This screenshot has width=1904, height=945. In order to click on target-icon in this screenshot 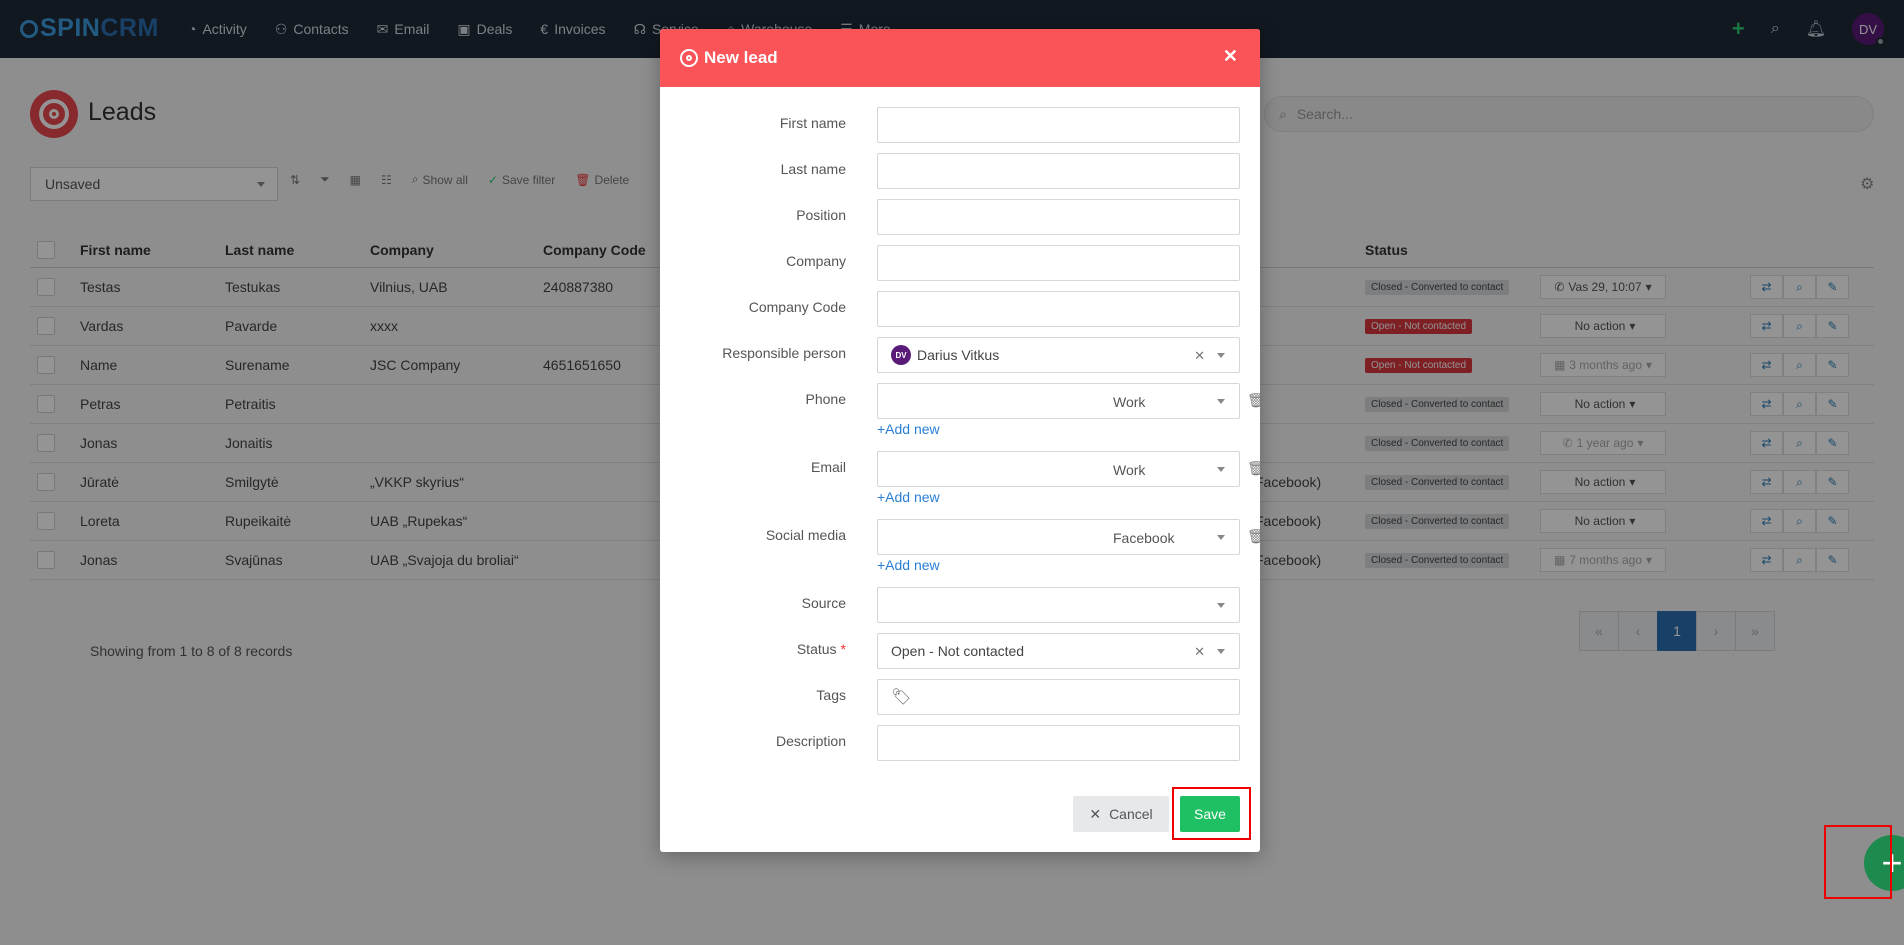, I will do `click(689, 58)`.